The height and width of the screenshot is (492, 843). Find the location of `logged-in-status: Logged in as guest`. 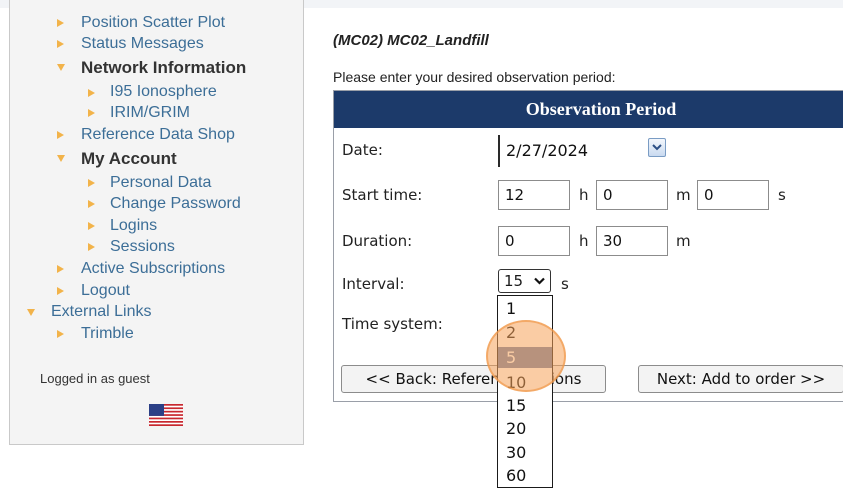

logged-in-status: Logged in as guest is located at coordinates (95, 378).